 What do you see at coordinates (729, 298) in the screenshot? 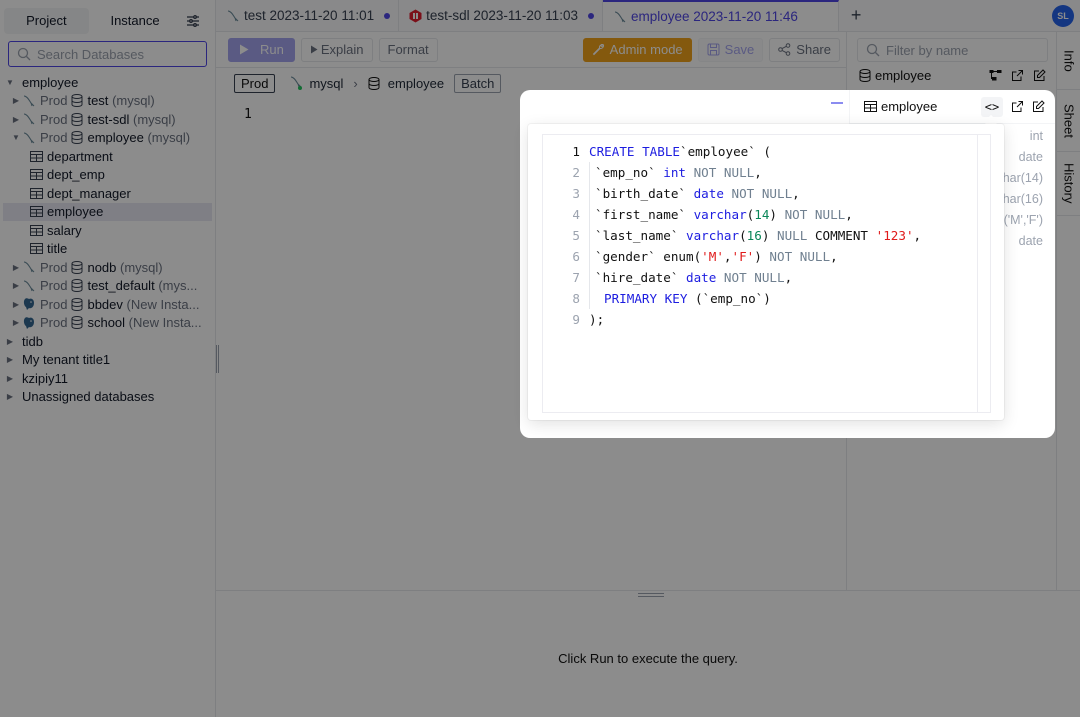
I see `code-token: (`emp_no`)` at bounding box center [729, 298].